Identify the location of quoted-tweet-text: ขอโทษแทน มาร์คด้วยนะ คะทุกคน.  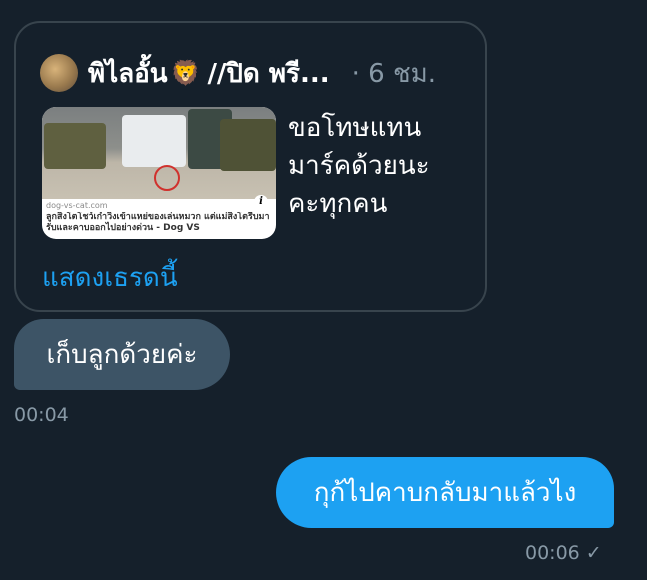
(359, 166).